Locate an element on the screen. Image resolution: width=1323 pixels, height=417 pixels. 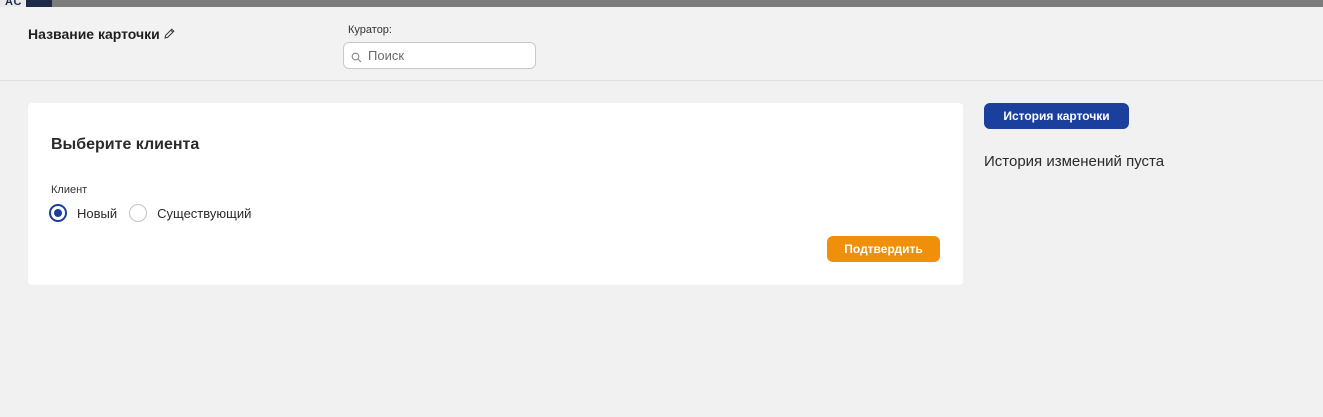
panel-title: Выберите клиента is located at coordinates (125, 144).